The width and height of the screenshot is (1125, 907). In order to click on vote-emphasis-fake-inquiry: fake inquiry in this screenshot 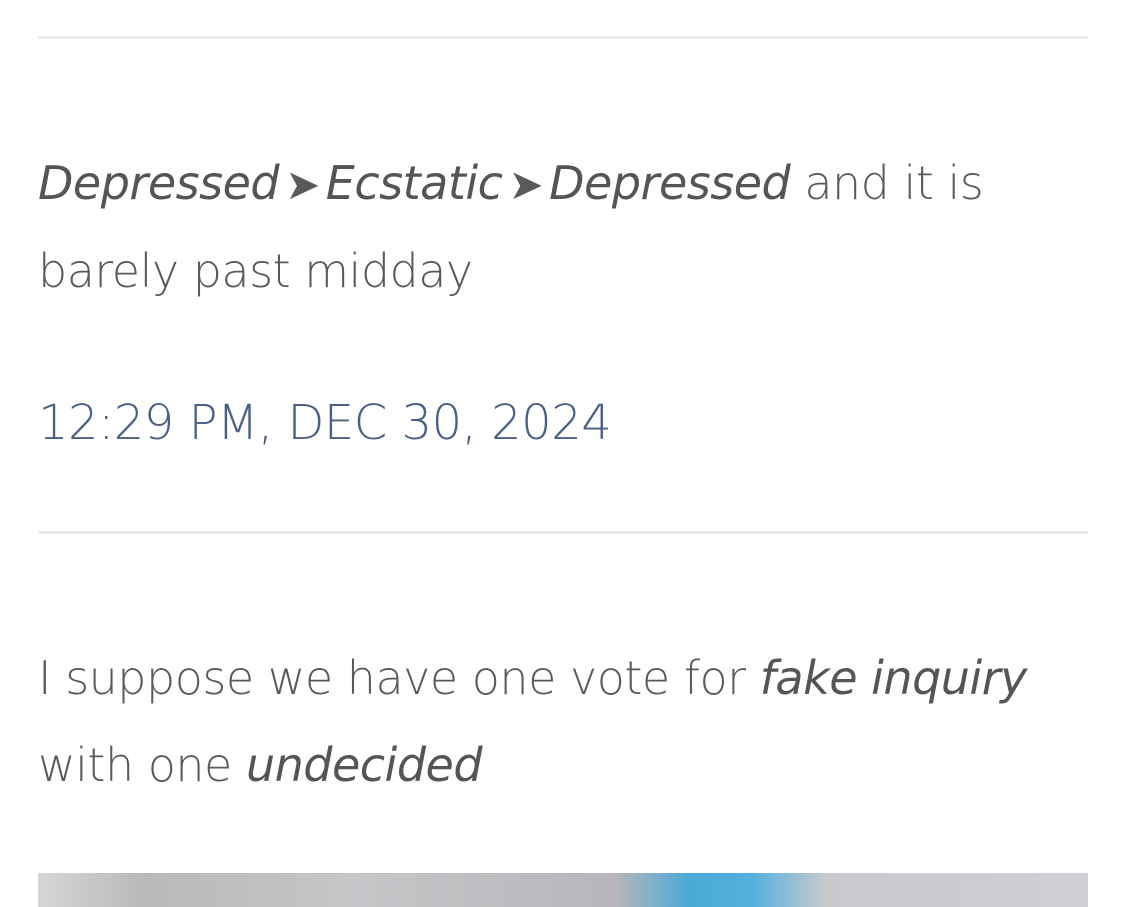, I will do `click(893, 678)`.